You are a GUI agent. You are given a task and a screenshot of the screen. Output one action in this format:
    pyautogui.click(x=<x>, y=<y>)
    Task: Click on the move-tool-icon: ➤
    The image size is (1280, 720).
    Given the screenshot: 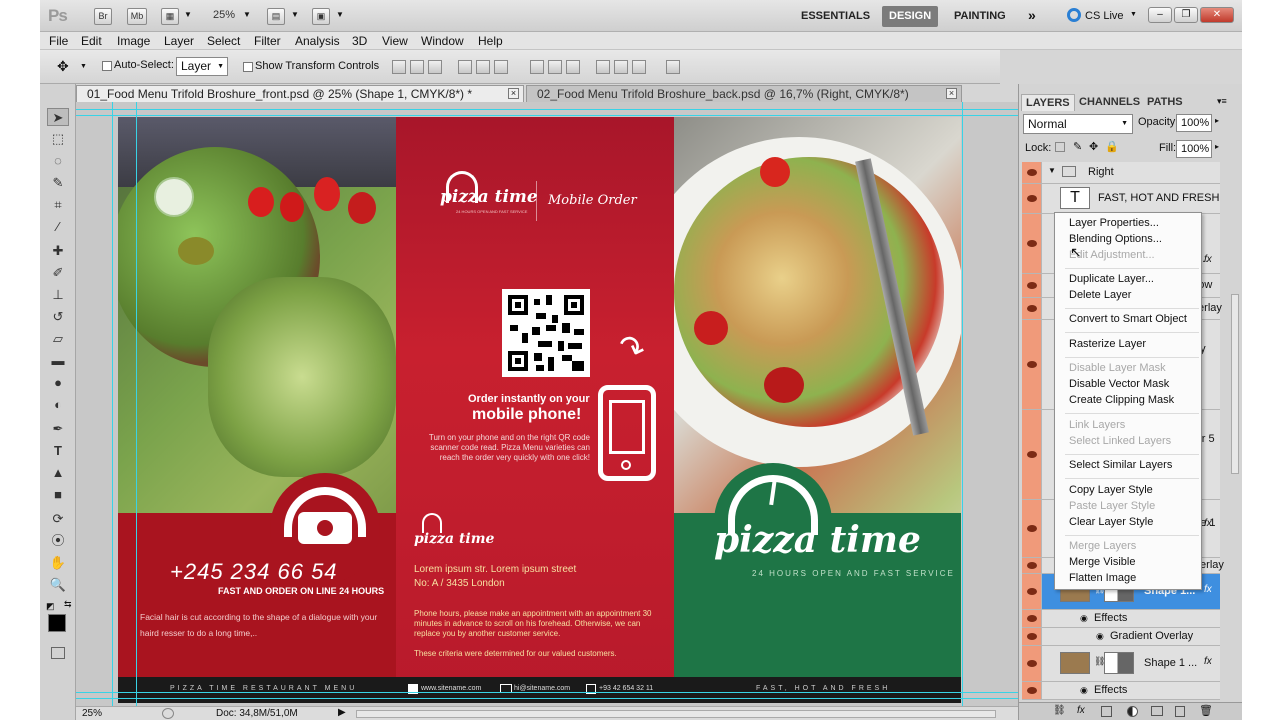 What is the action you would take?
    pyautogui.click(x=58, y=117)
    